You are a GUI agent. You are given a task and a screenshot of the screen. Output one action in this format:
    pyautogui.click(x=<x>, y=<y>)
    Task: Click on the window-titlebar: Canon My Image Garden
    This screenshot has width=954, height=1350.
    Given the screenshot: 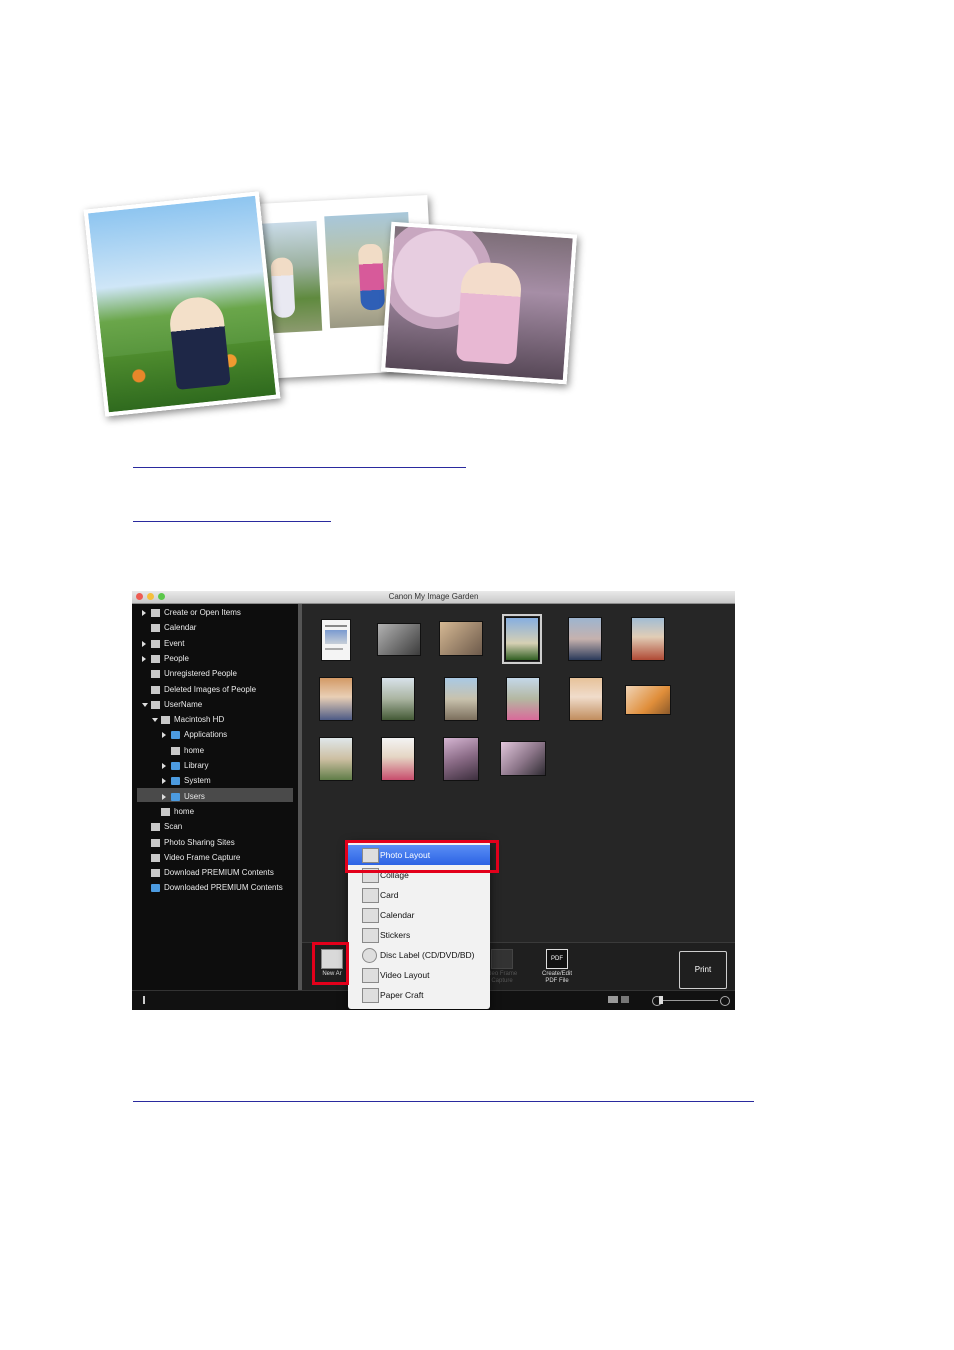 What is the action you would take?
    pyautogui.click(x=433, y=597)
    